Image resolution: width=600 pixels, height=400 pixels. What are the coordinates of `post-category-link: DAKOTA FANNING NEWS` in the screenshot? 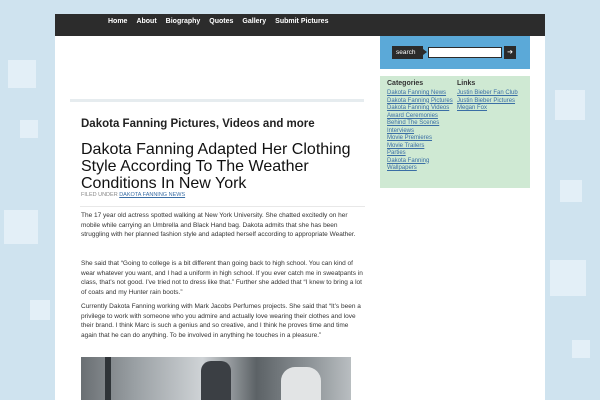 It's located at (152, 195).